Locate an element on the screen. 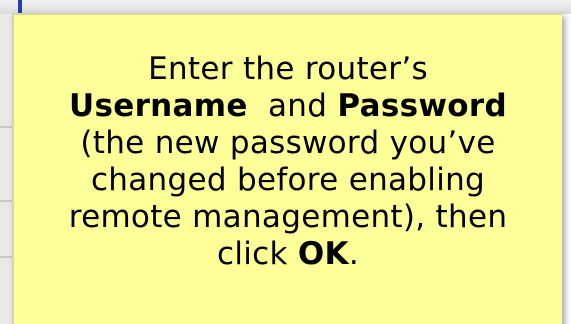  ok-label: OK is located at coordinates (323, 254).